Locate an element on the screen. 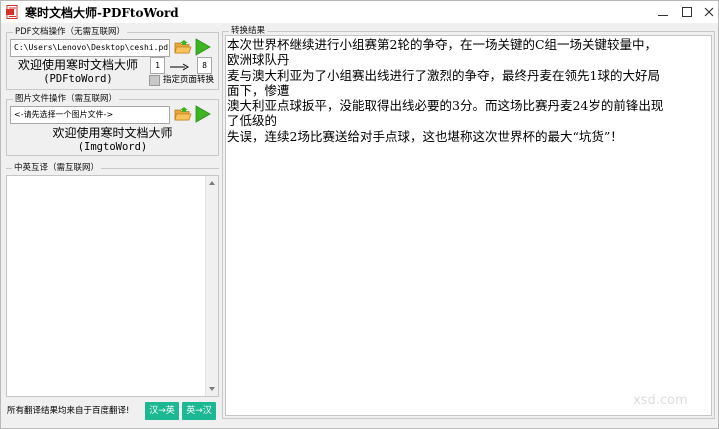 This screenshot has width=719, height=429. scroll-down-icon is located at coordinates (212, 389).